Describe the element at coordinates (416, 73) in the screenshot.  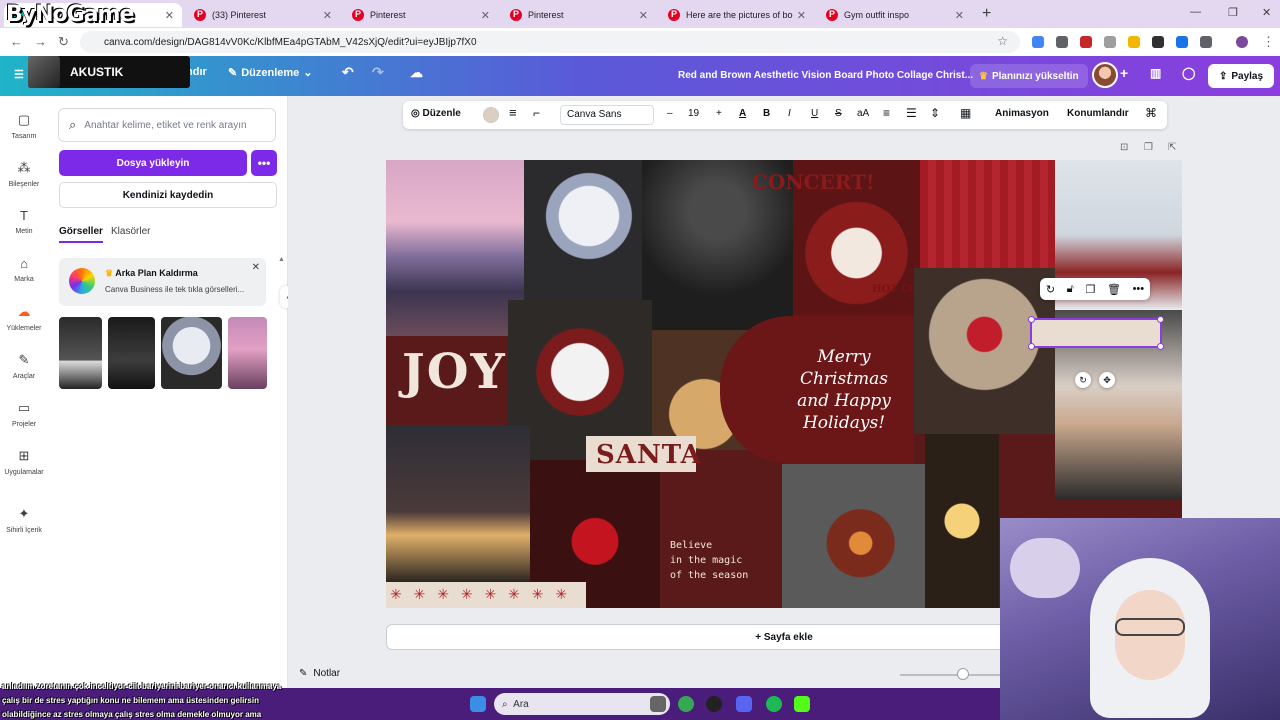
I see `cloud-save-icon: ☁` at that location.